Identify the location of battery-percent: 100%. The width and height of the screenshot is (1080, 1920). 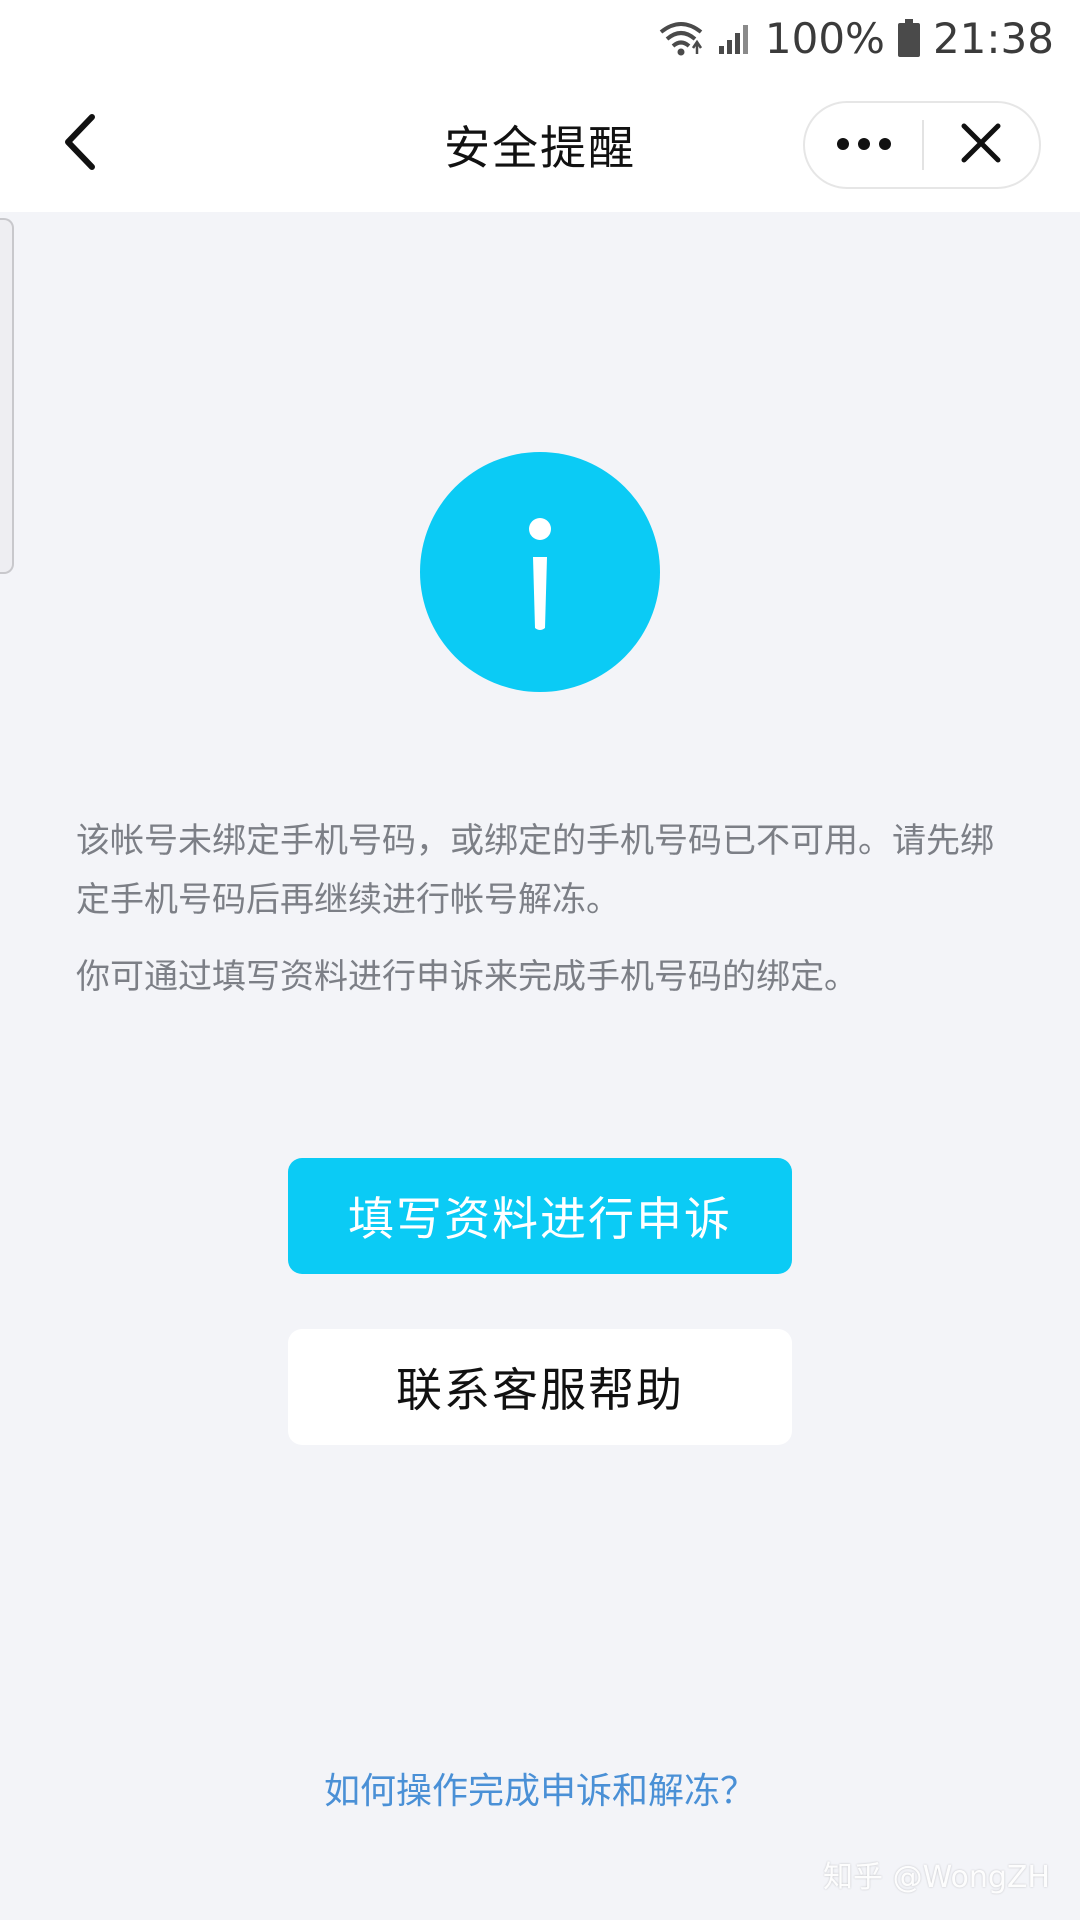
(824, 38).